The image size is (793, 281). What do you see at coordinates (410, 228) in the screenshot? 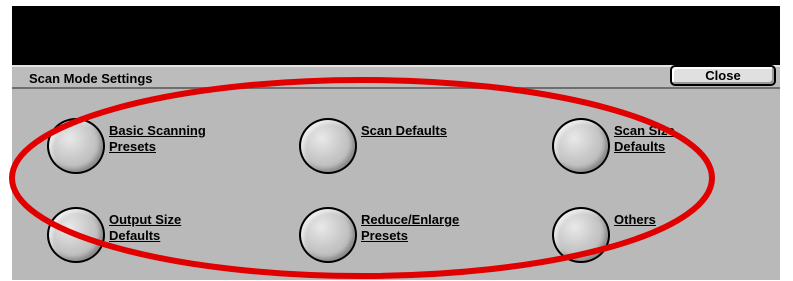
I see `option-label: Reduce/Enlarge Presets` at bounding box center [410, 228].